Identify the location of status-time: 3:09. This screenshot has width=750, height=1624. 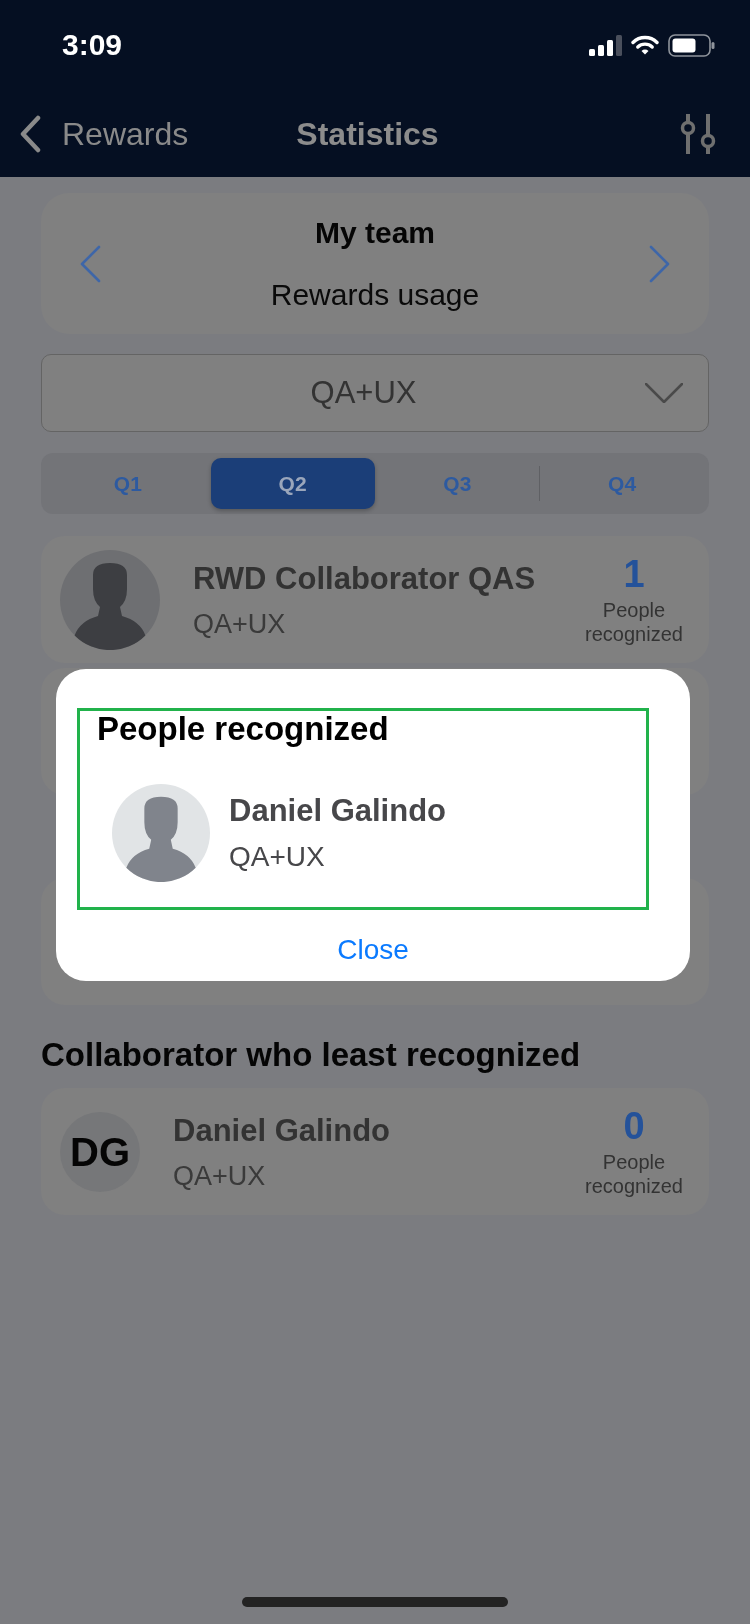
(92, 45).